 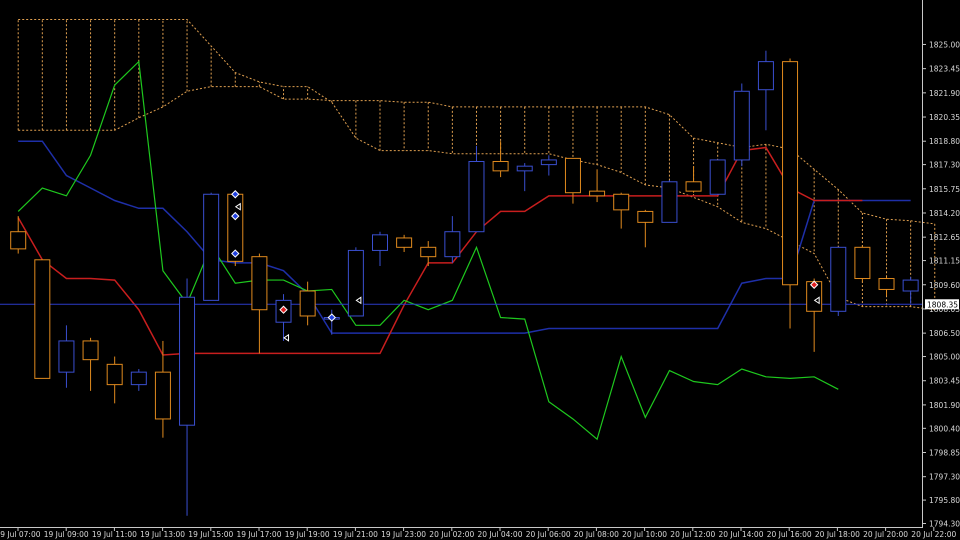 What do you see at coordinates (933, 534) in the screenshot?
I see `x-tick-label: 20 Jul 22:00` at bounding box center [933, 534].